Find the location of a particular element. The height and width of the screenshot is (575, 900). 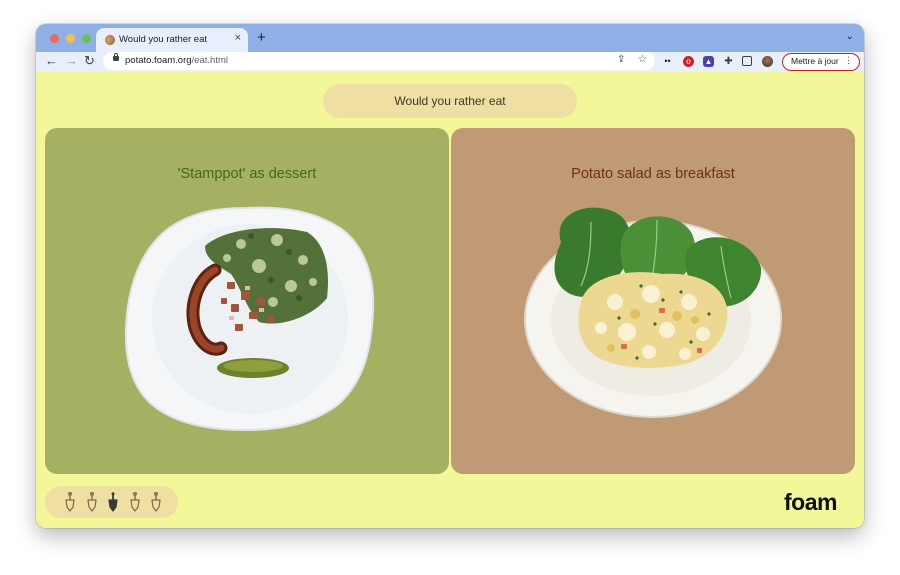

close-window-button is located at coordinates (54, 38).